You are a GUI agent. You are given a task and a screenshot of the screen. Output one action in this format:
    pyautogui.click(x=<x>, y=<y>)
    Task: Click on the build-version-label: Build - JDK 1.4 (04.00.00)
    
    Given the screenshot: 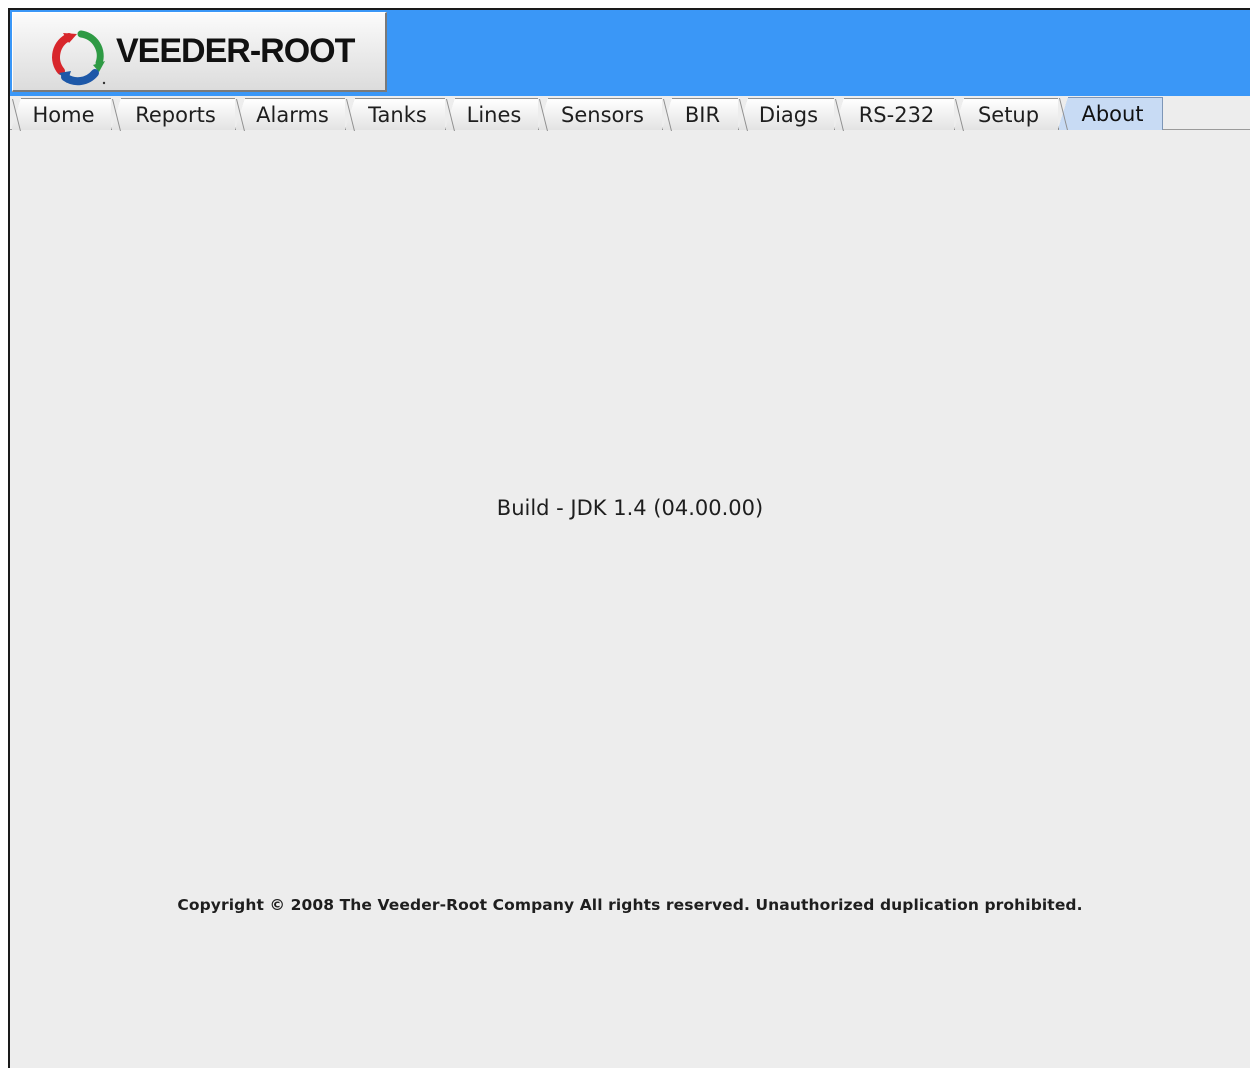 What is the action you would take?
    pyautogui.click(x=630, y=508)
    